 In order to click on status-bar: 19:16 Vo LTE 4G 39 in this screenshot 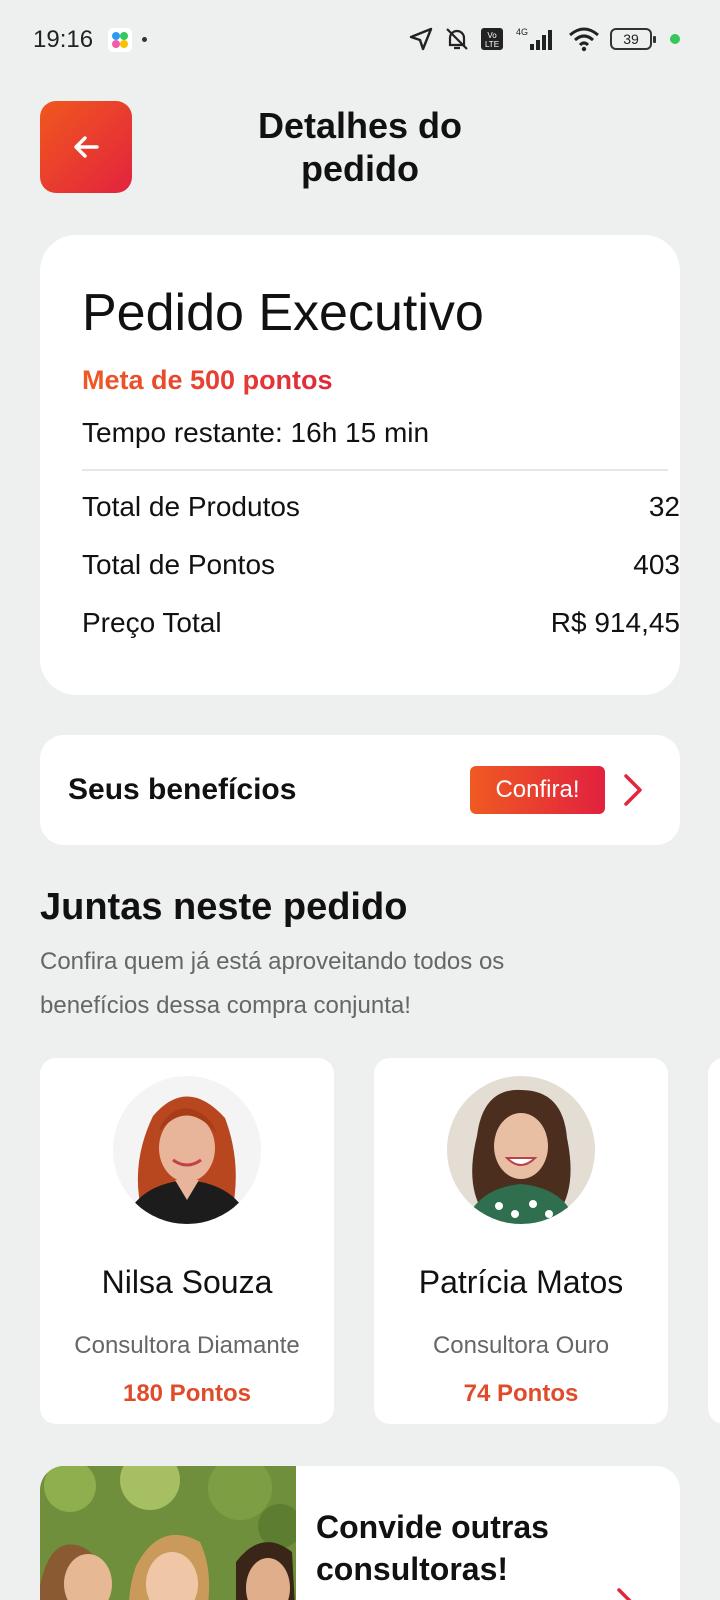, I will do `click(360, 42)`.